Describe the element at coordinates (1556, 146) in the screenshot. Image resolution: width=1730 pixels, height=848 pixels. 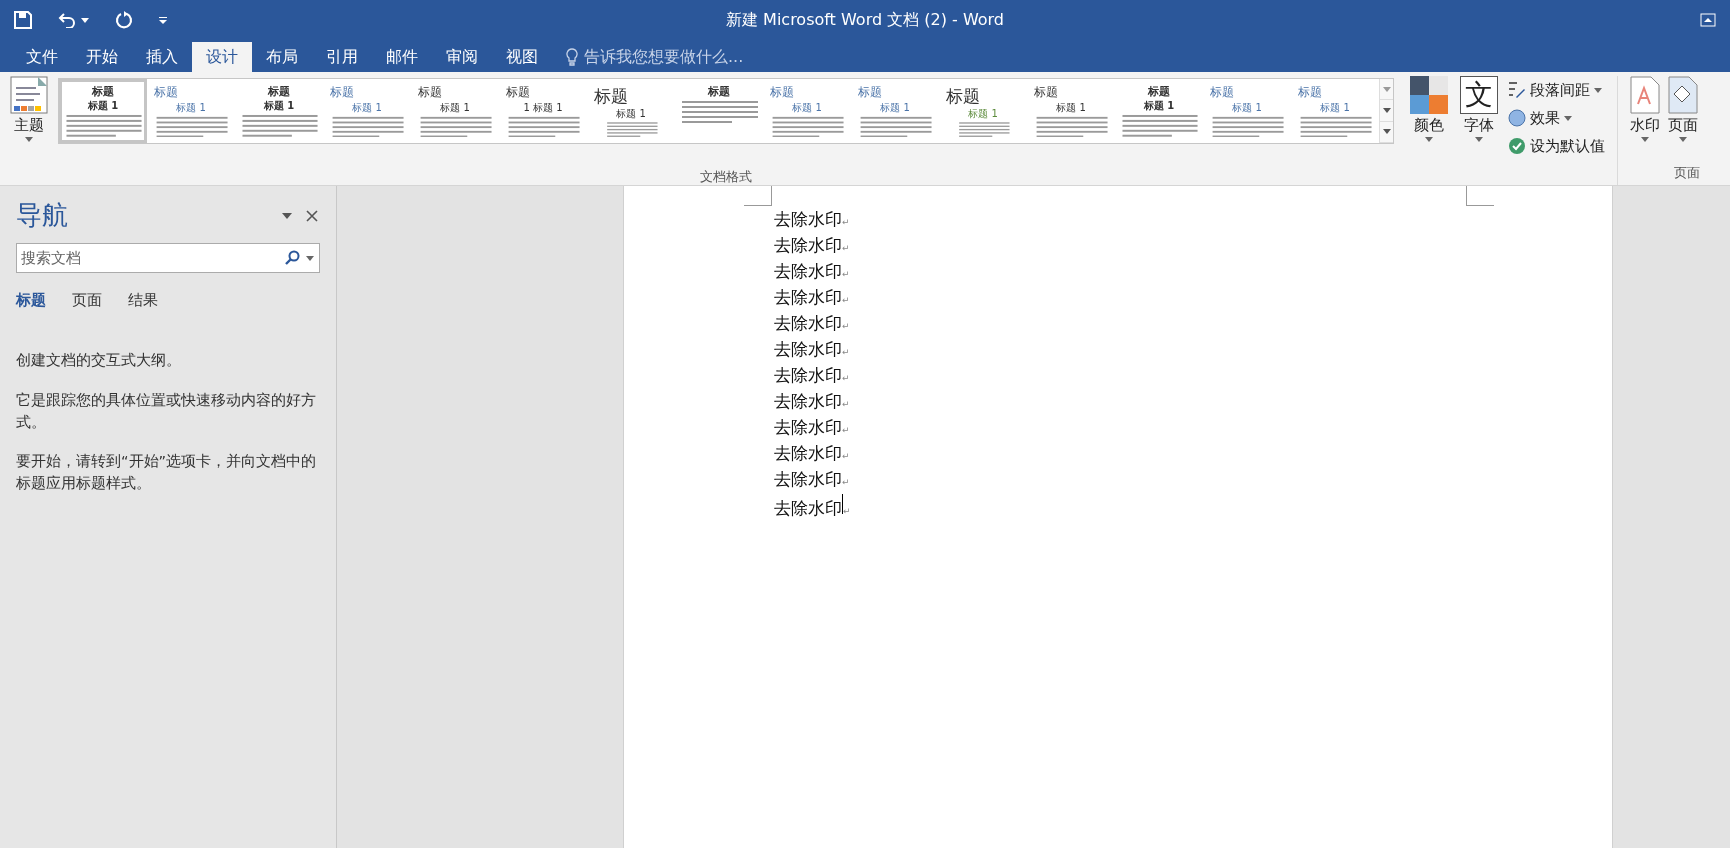
I see `set-default-button: 设为默认值` at that location.